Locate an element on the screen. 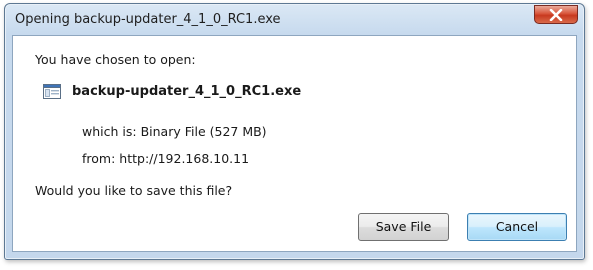 This screenshot has height=270, width=593. close-button is located at coordinates (556, 14).